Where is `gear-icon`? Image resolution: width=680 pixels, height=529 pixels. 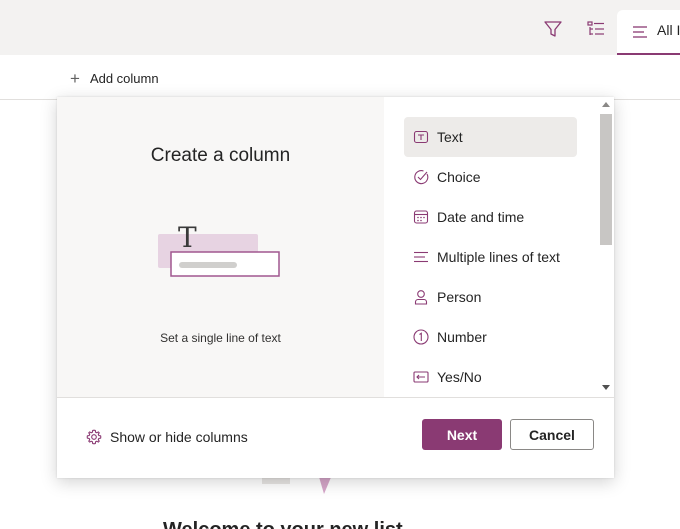
gear-icon is located at coordinates (94, 437).